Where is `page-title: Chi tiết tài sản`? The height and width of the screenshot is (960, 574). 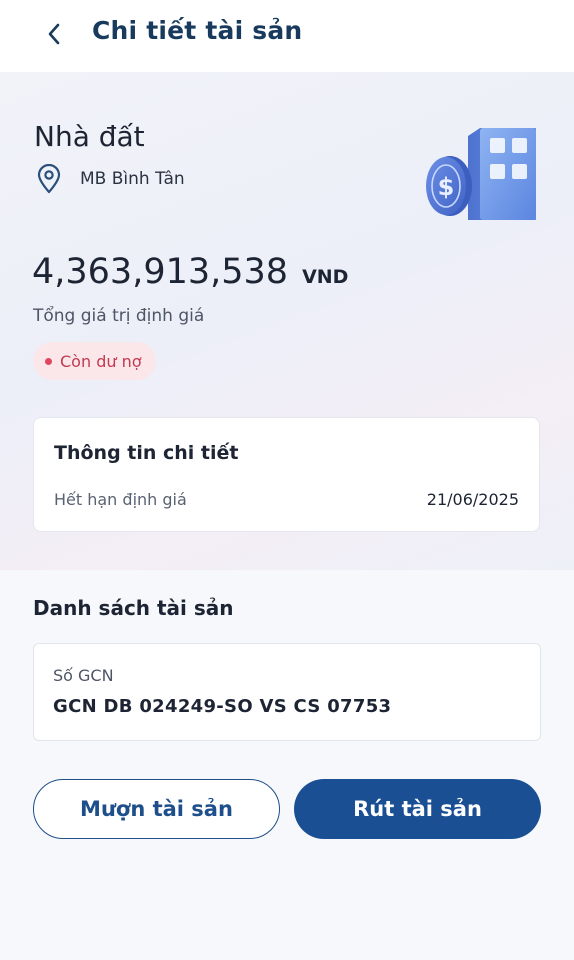 page-title: Chi tiết tài sản is located at coordinates (197, 30).